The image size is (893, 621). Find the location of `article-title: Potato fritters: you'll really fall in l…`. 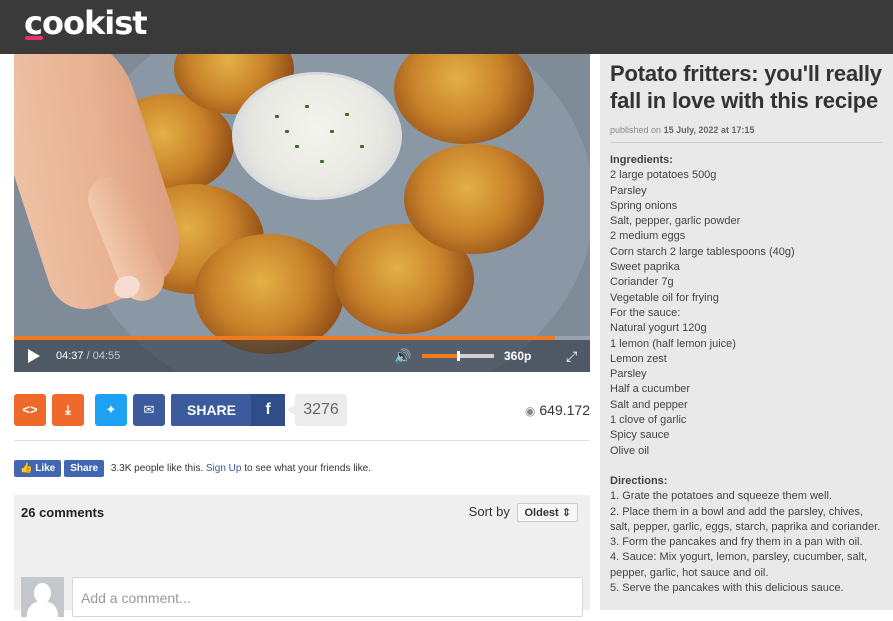

article-title: Potato fritters: you'll really fall in l… is located at coordinates (746, 87).